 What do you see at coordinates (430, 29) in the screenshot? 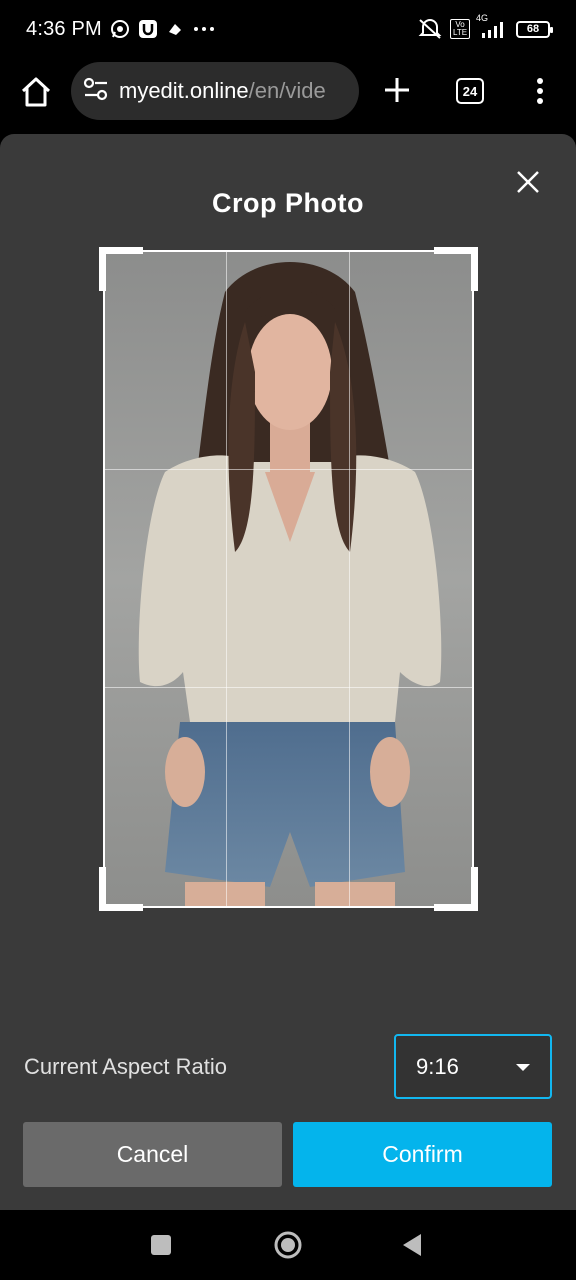
I see `mute-icon` at bounding box center [430, 29].